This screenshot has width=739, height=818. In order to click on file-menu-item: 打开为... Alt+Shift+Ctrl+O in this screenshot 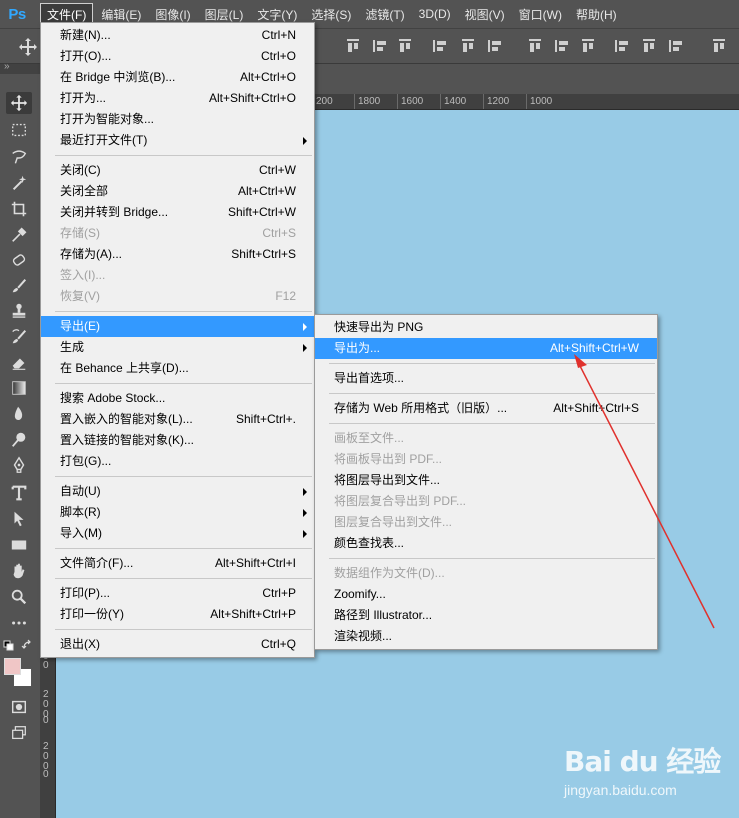, I will do `click(177, 98)`.